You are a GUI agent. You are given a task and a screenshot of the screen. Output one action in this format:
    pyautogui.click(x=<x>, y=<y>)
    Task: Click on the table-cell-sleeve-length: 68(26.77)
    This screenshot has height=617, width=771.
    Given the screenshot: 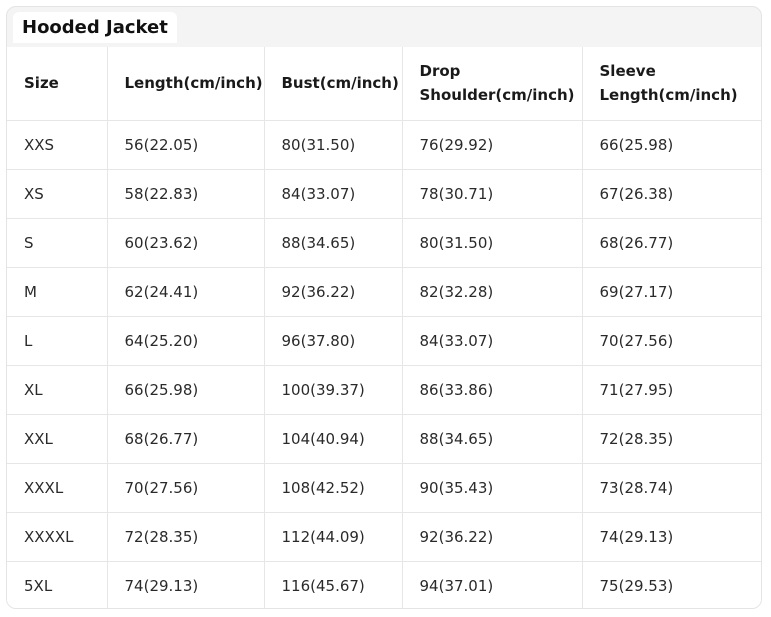 What is the action you would take?
    pyautogui.click(x=671, y=242)
    